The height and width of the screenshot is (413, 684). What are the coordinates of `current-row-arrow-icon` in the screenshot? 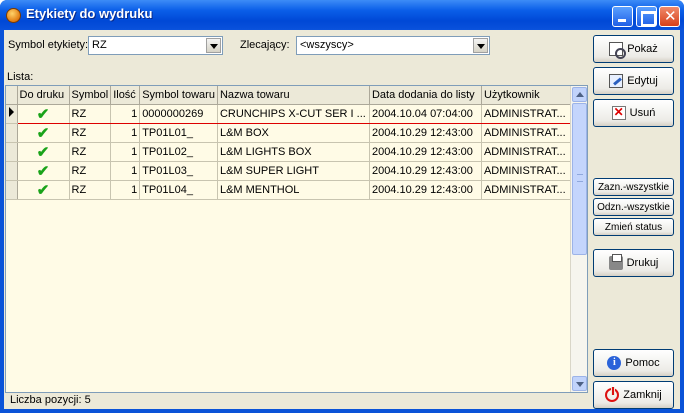 It's located at (11, 112).